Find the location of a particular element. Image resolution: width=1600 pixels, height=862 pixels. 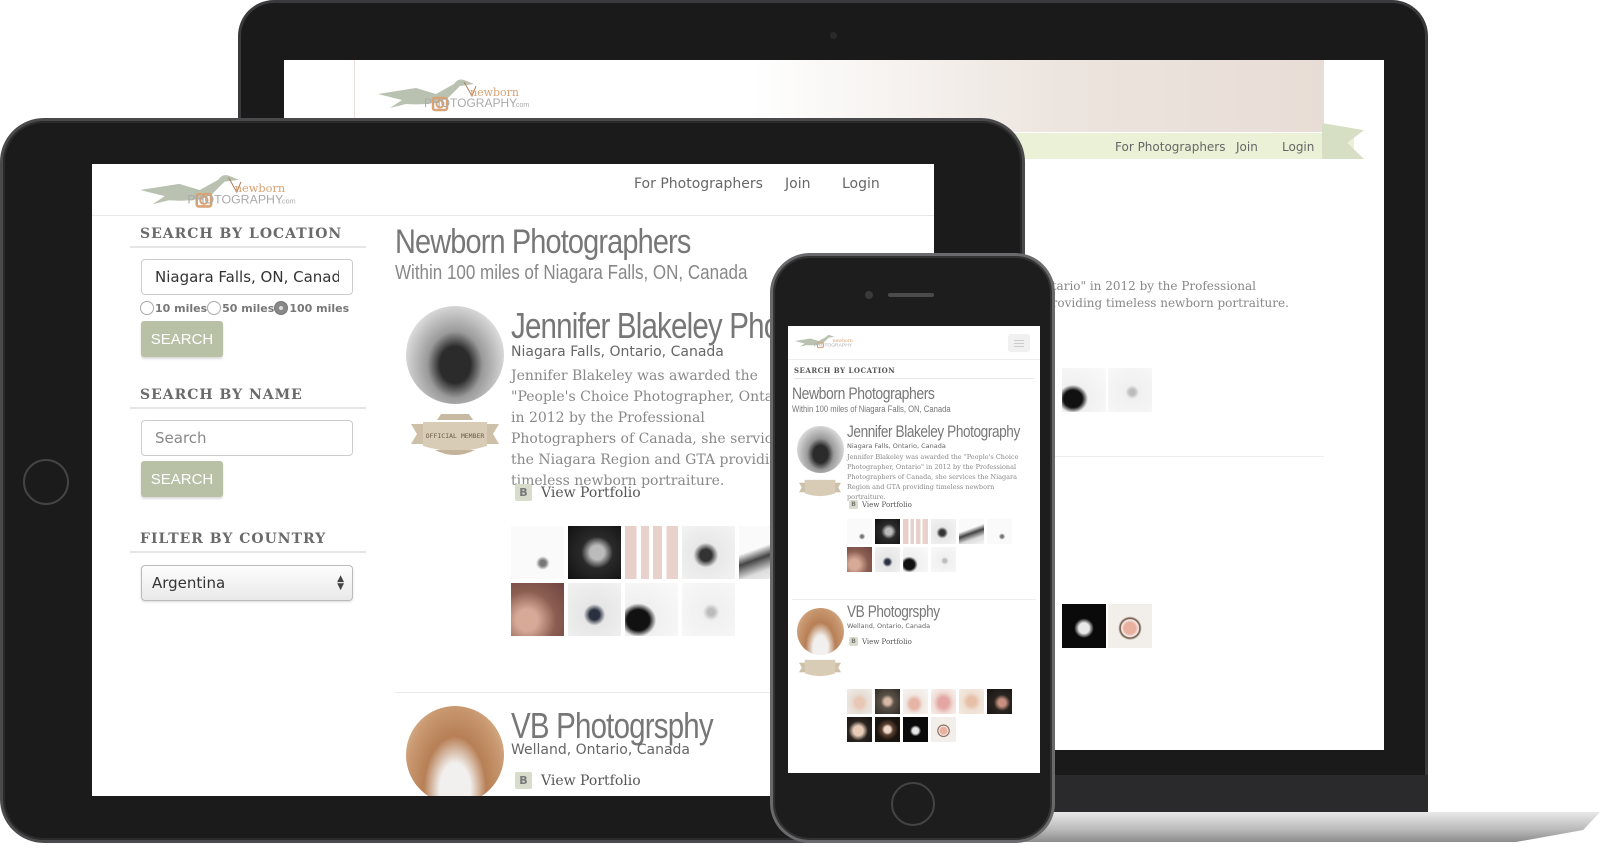

country-select: Argentina ▲ ▼ is located at coordinates (247, 583).